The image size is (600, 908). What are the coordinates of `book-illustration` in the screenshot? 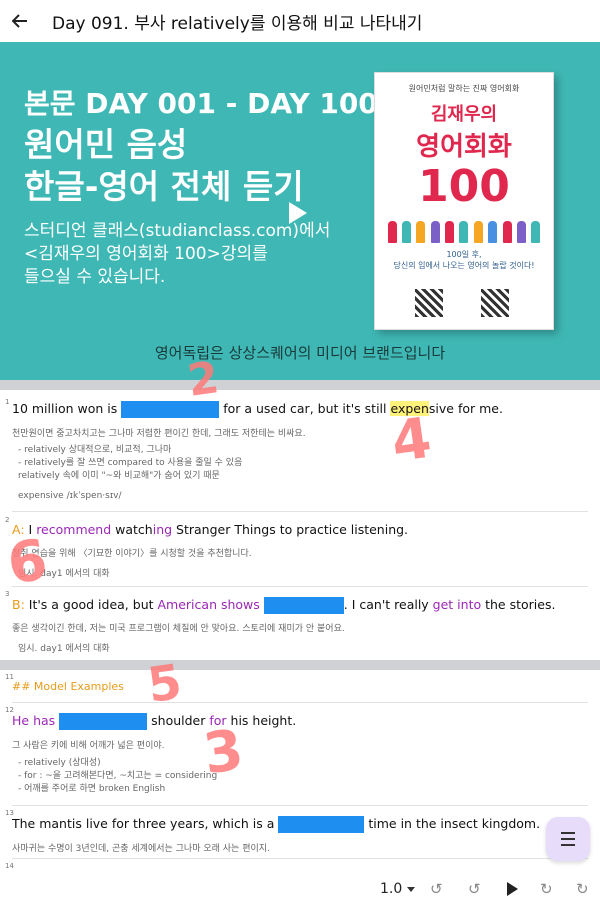 It's located at (464, 230).